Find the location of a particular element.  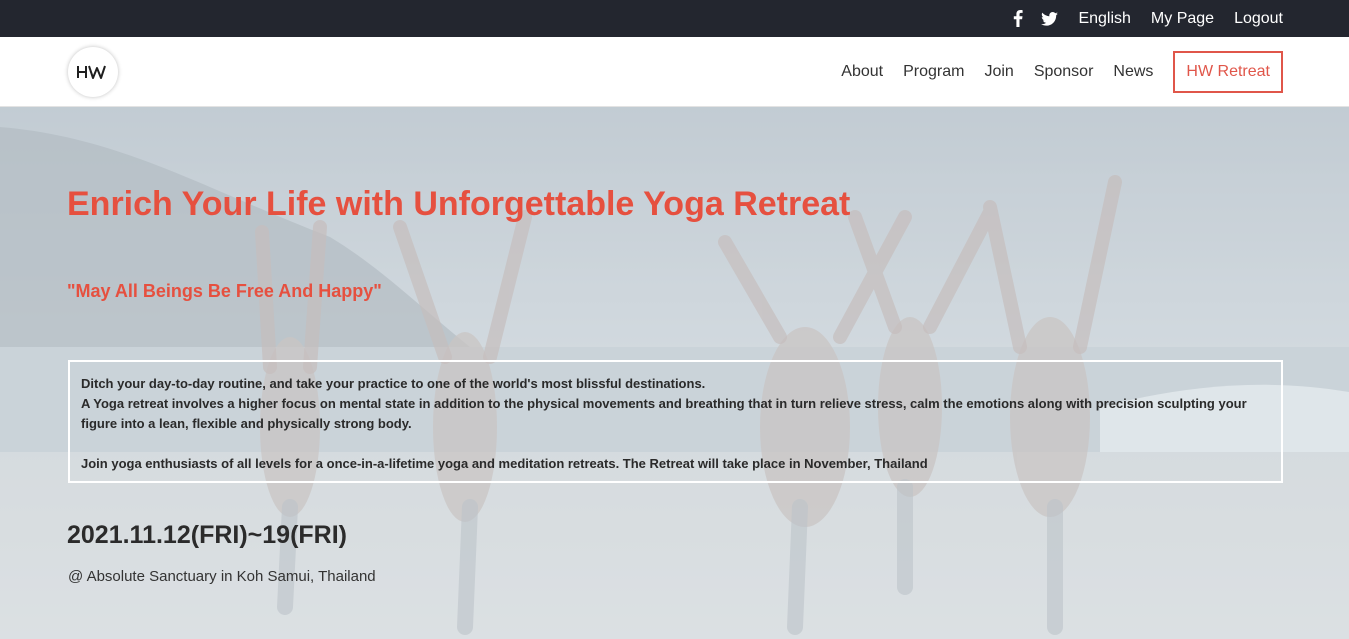

nav-about: About is located at coordinates (862, 72).